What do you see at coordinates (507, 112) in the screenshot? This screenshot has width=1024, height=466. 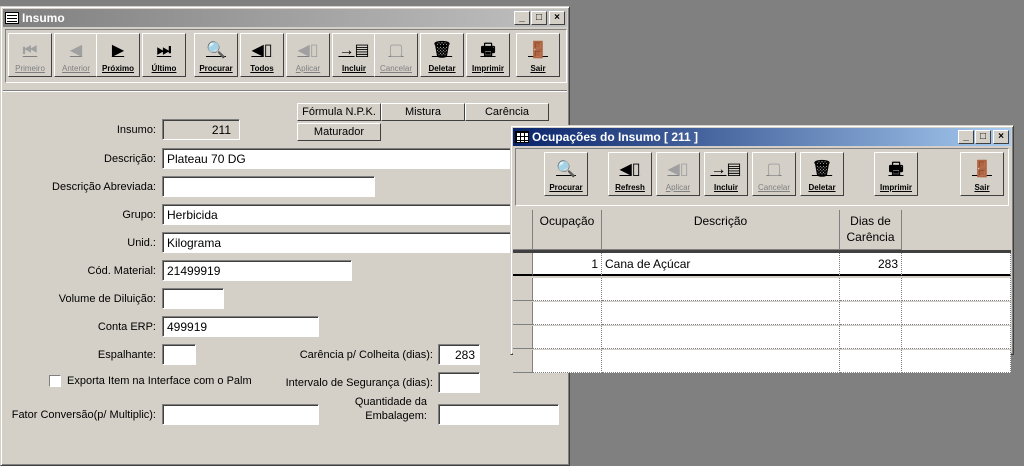 I see `tab-carencia: Carência` at bounding box center [507, 112].